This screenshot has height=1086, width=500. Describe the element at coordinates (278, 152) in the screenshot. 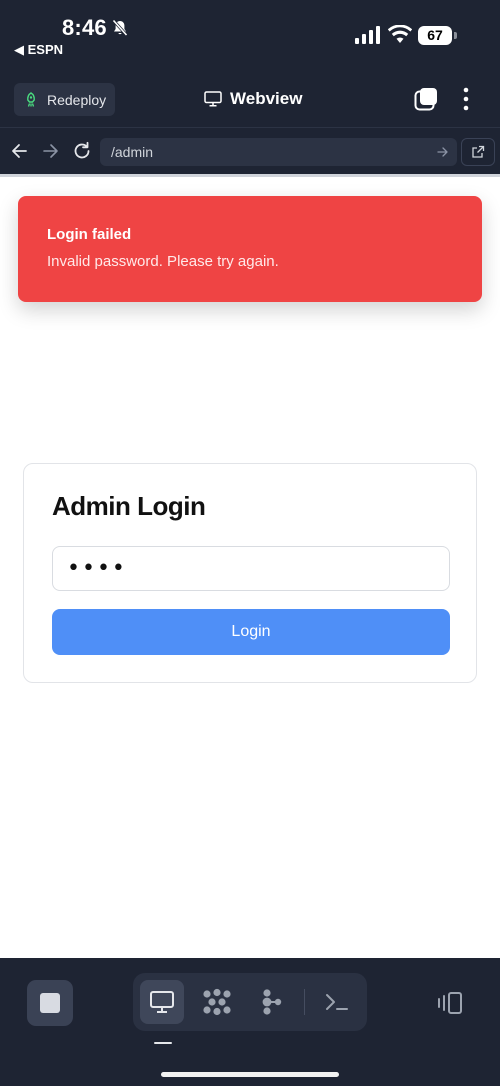

I see `url-input: /admin` at that location.